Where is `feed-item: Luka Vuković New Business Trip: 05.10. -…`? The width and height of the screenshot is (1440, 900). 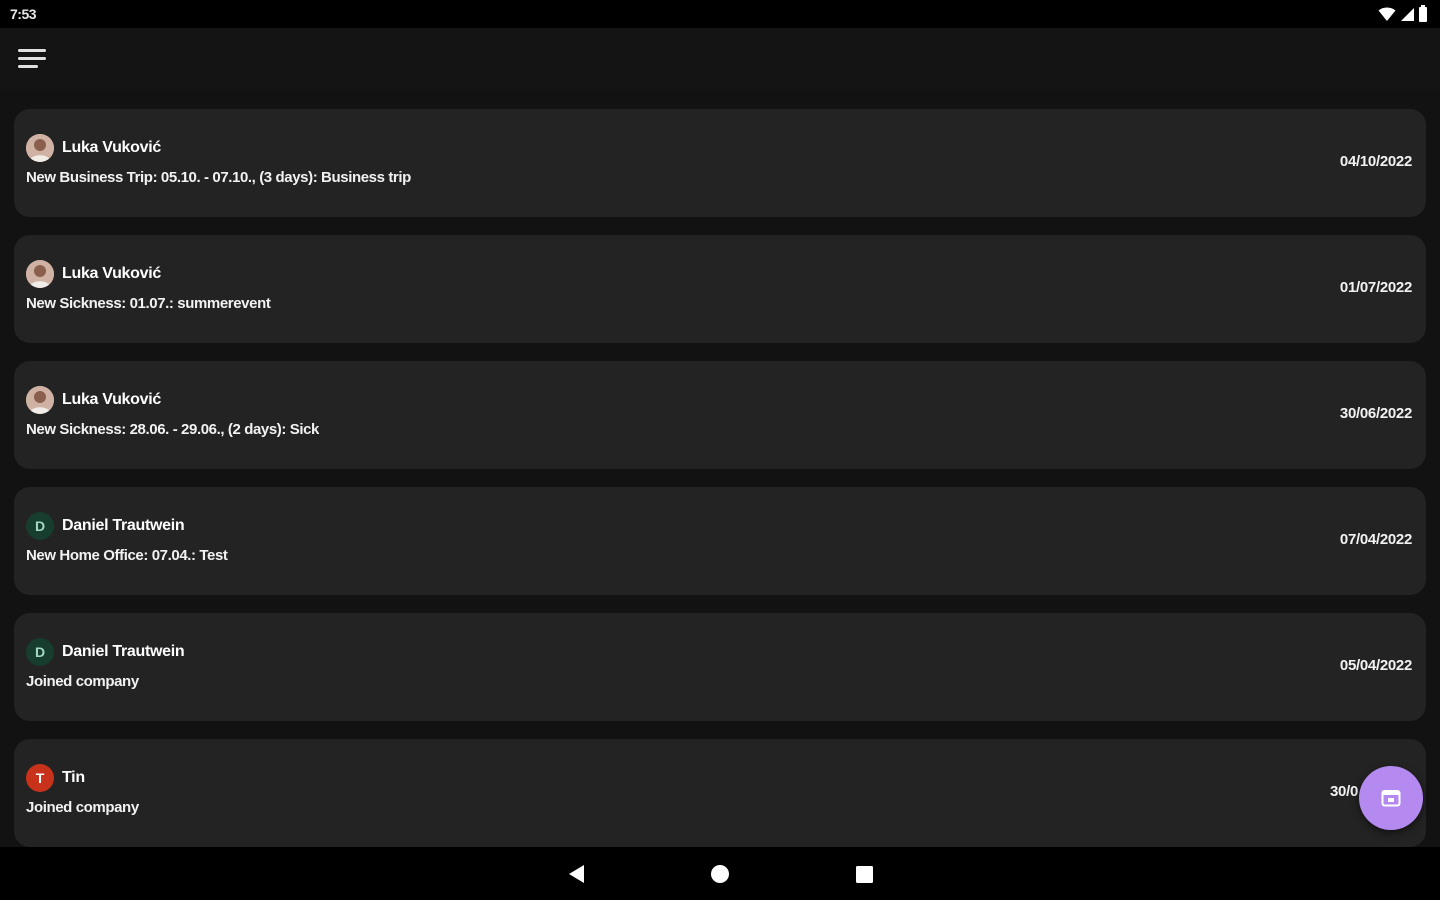
feed-item: Luka Vuković New Business Trip: 05.10. -… is located at coordinates (720, 163).